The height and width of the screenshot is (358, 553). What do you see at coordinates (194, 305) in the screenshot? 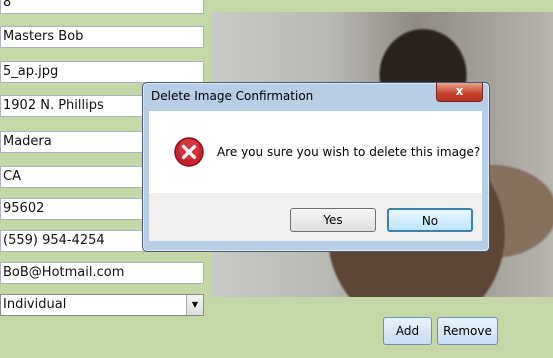
I see `chevron-down-icon: ▼` at bounding box center [194, 305].